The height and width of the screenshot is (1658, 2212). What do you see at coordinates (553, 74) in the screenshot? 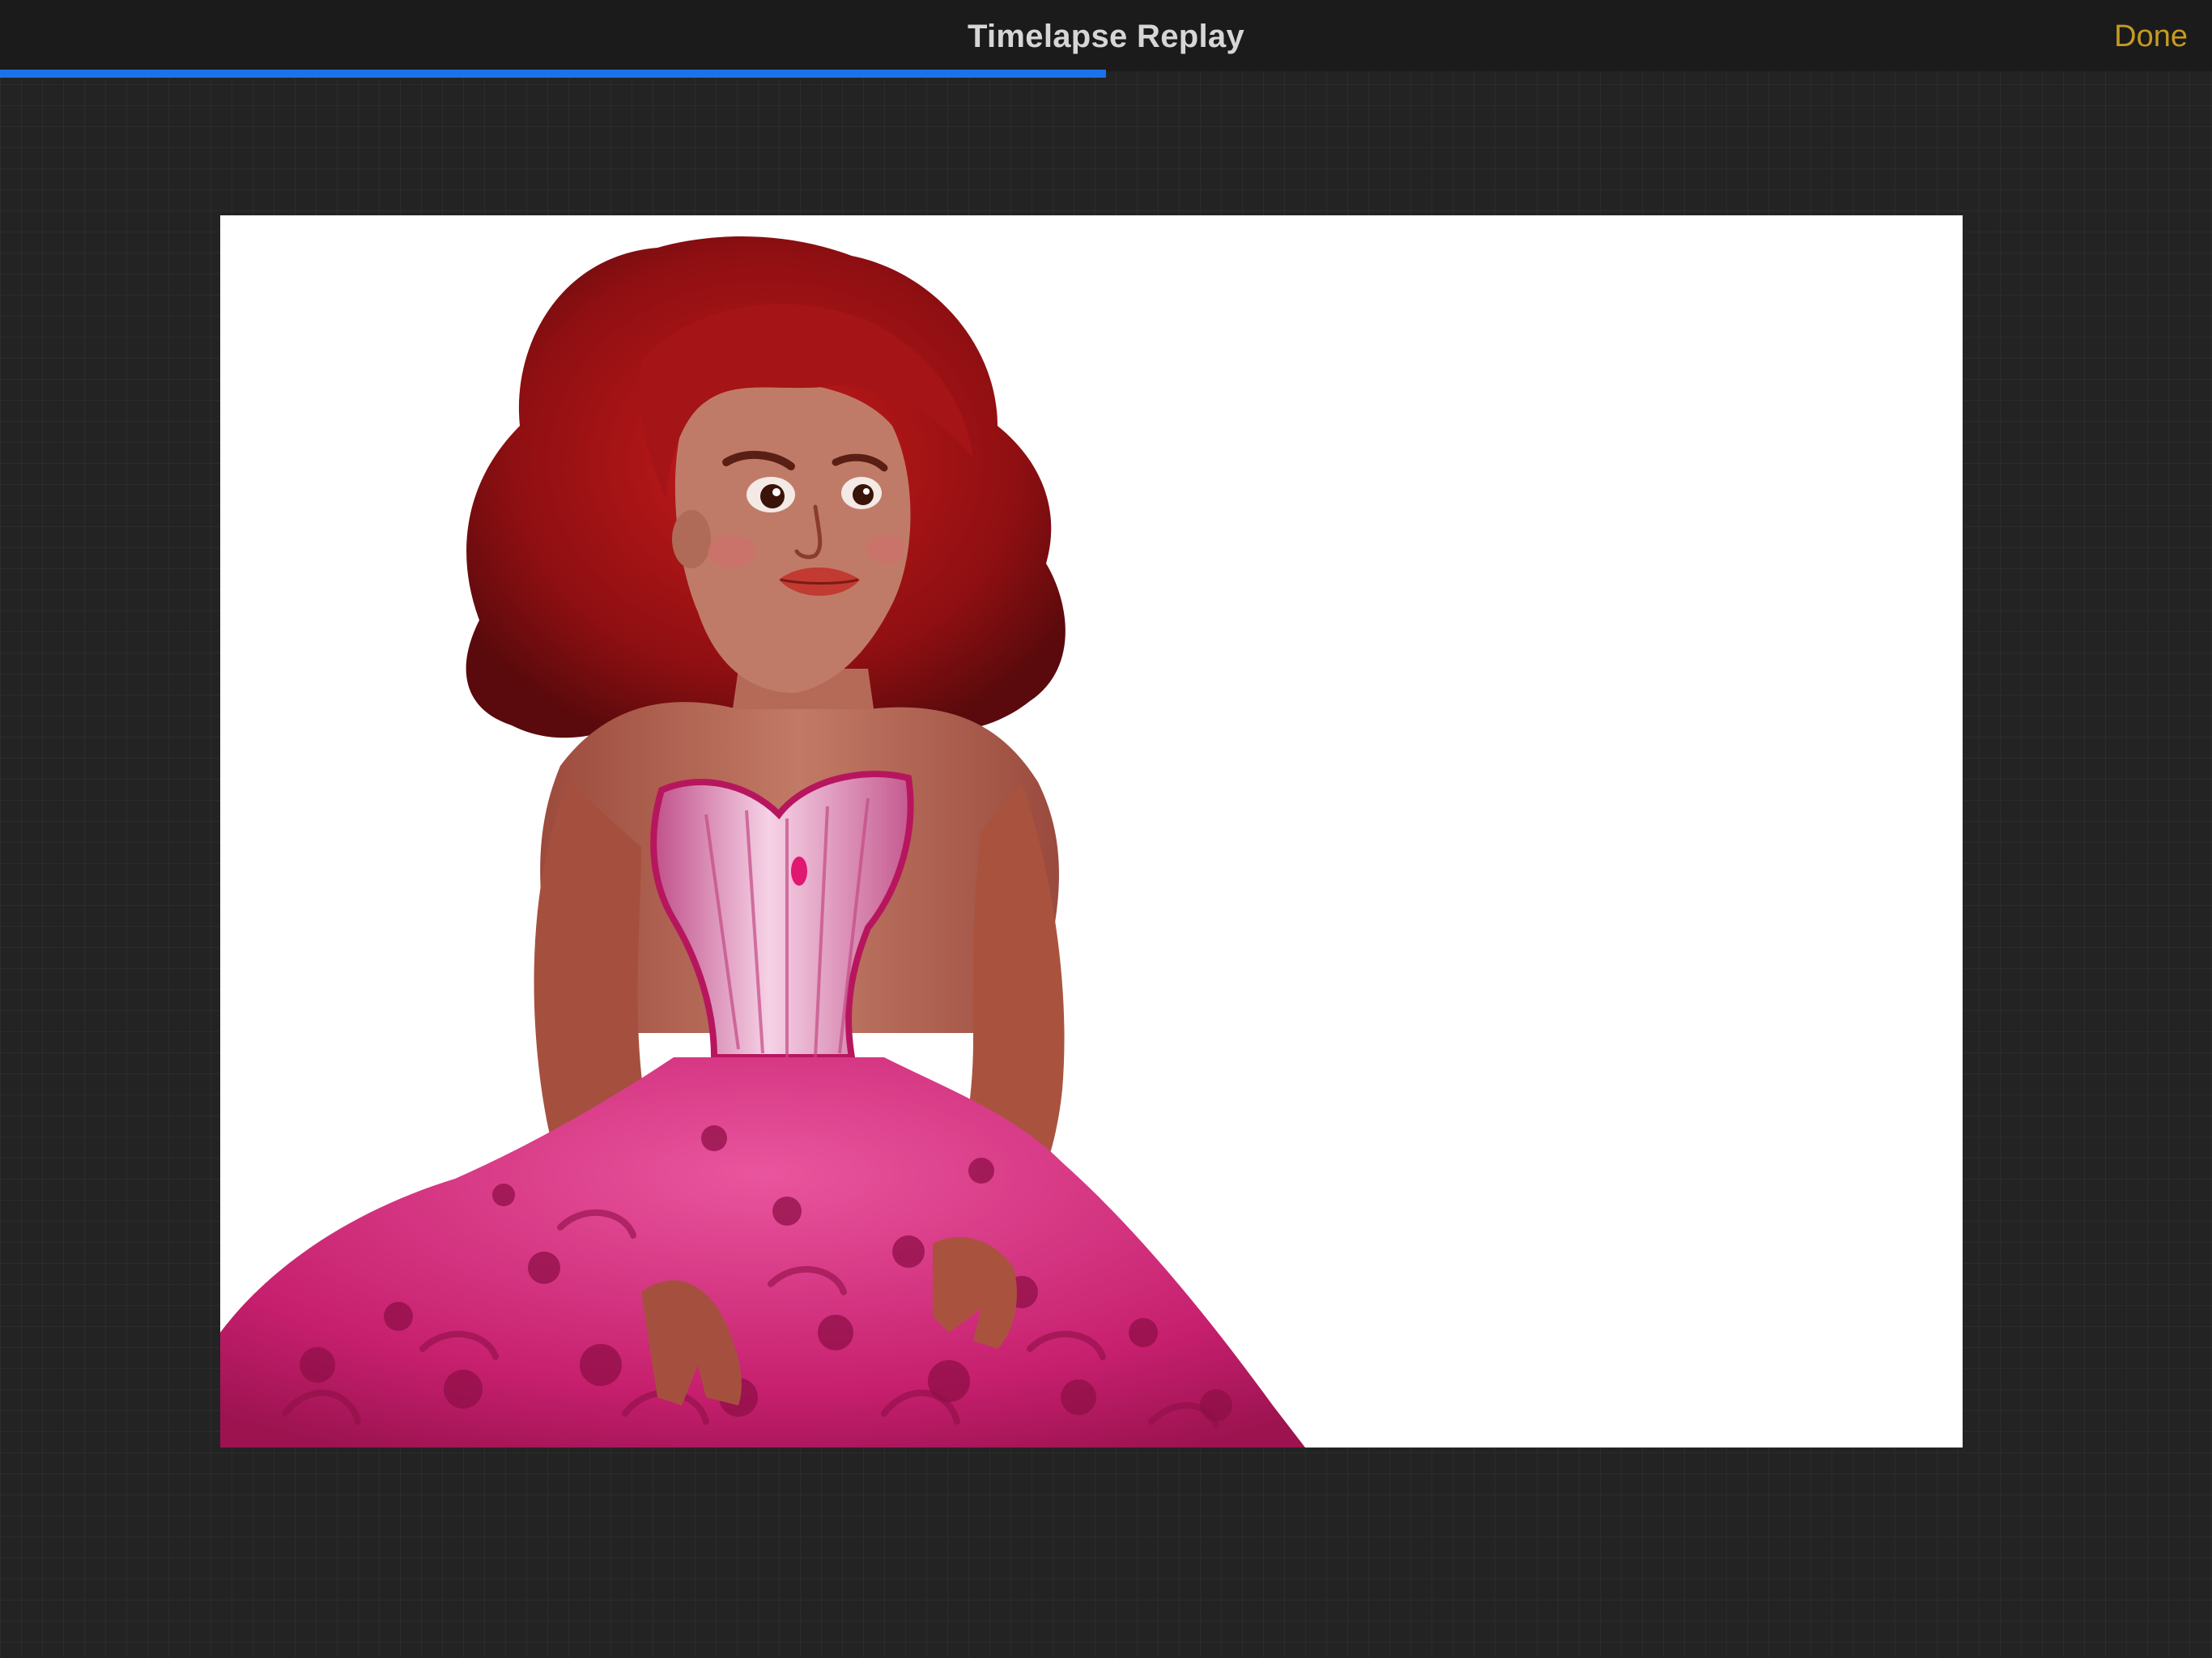
I see `scrubber-progress` at bounding box center [553, 74].